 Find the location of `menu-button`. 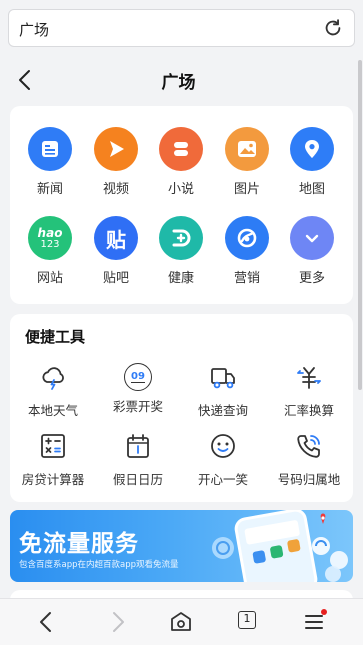

menu-button is located at coordinates (315, 620).